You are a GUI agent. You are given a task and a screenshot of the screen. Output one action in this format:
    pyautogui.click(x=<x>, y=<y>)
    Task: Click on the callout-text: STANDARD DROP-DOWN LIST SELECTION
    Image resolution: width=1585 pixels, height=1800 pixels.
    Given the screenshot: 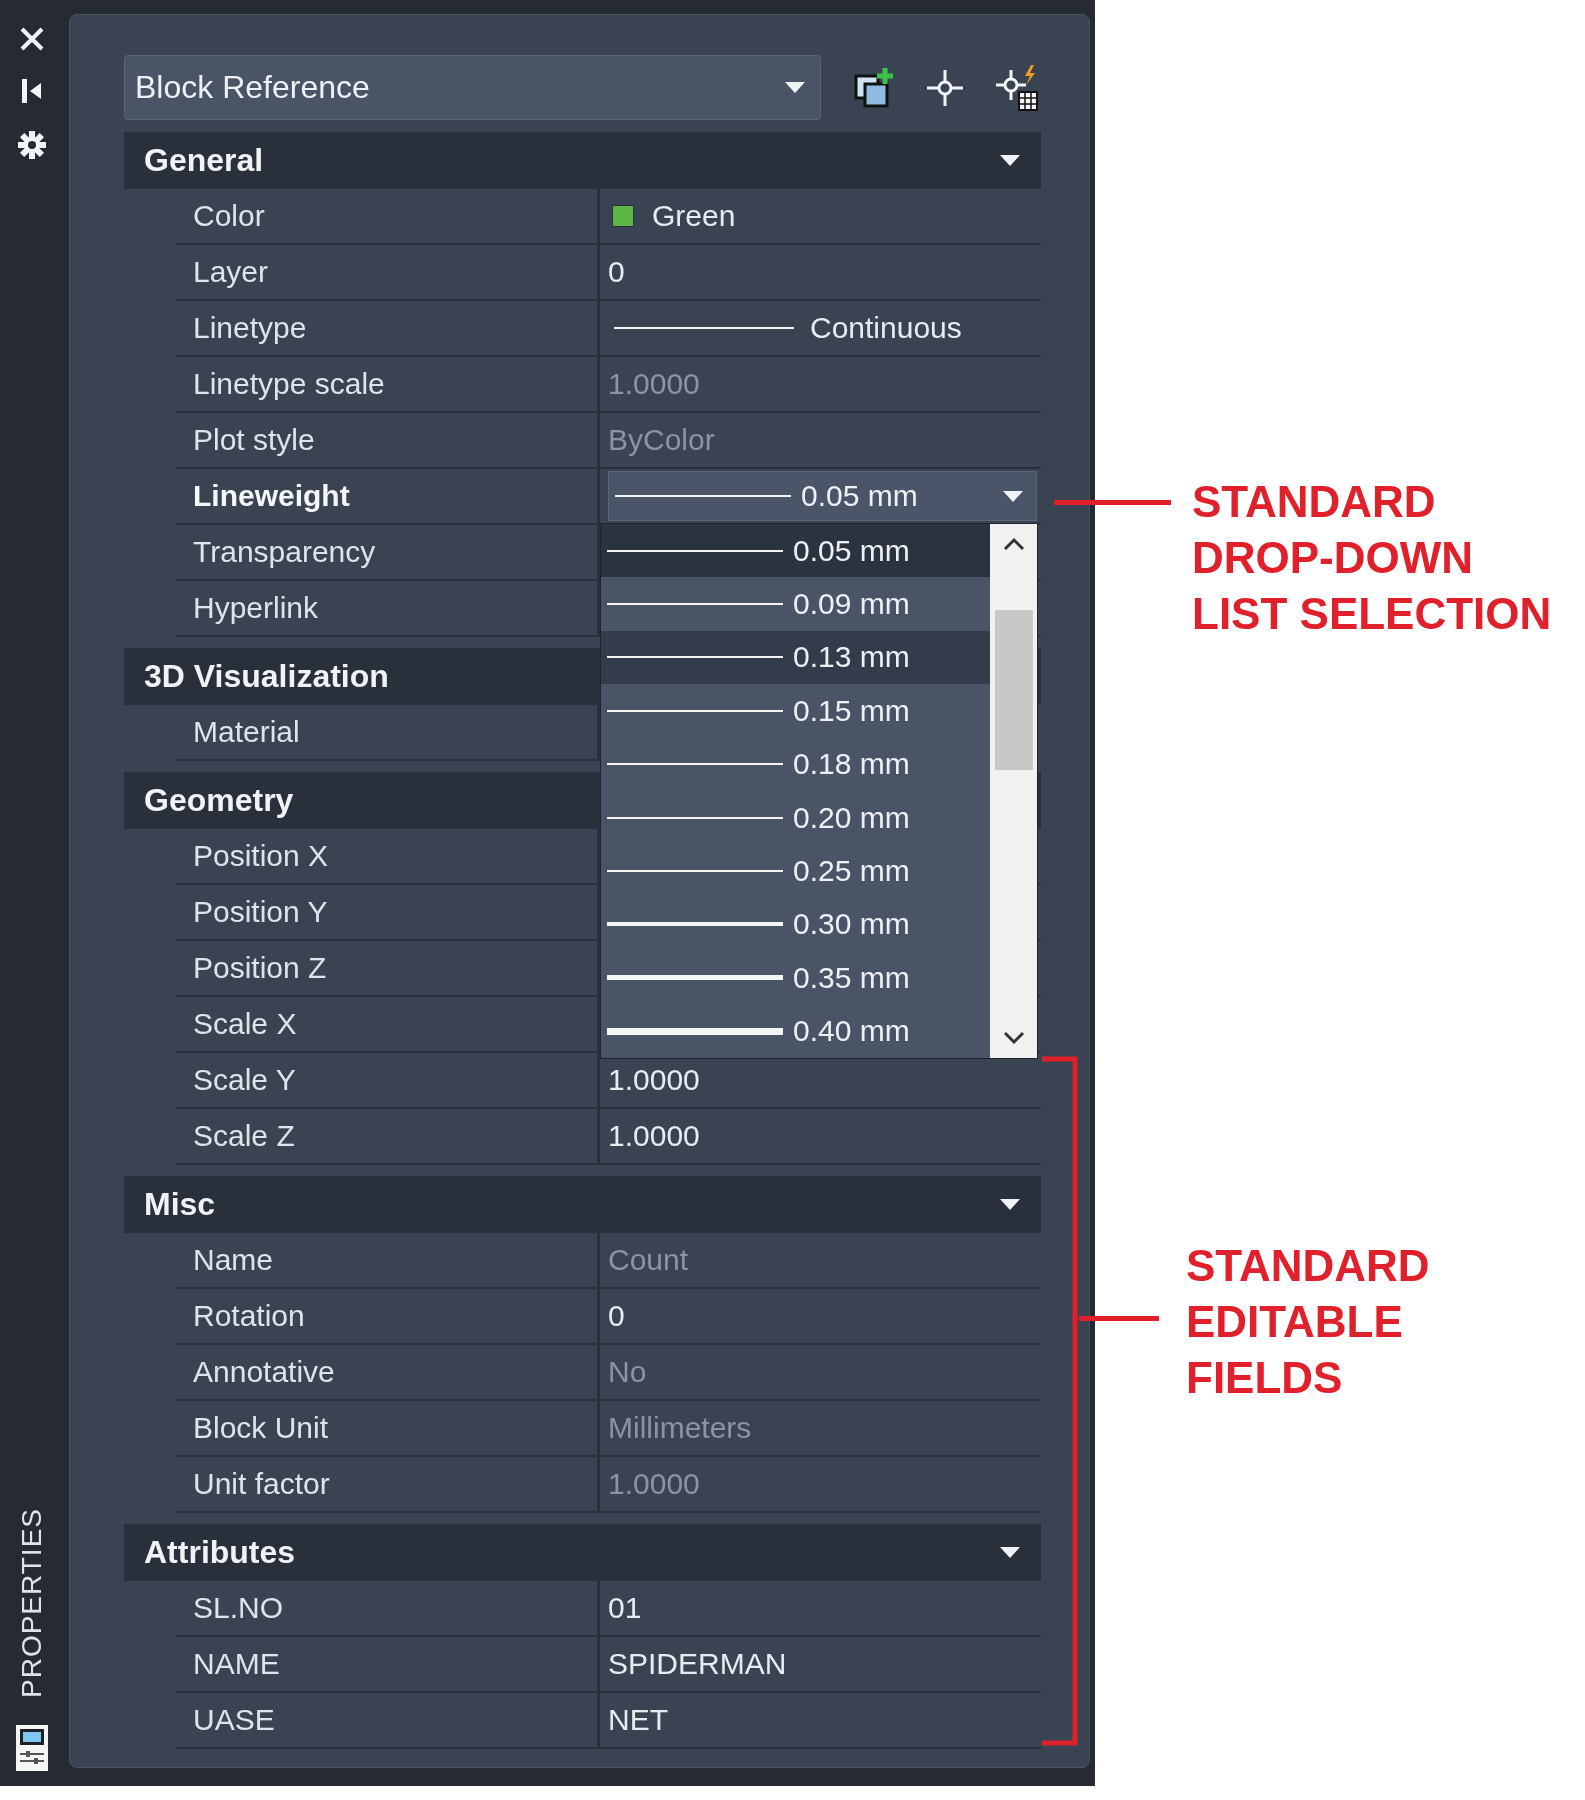 What is the action you would take?
    pyautogui.click(x=1372, y=558)
    